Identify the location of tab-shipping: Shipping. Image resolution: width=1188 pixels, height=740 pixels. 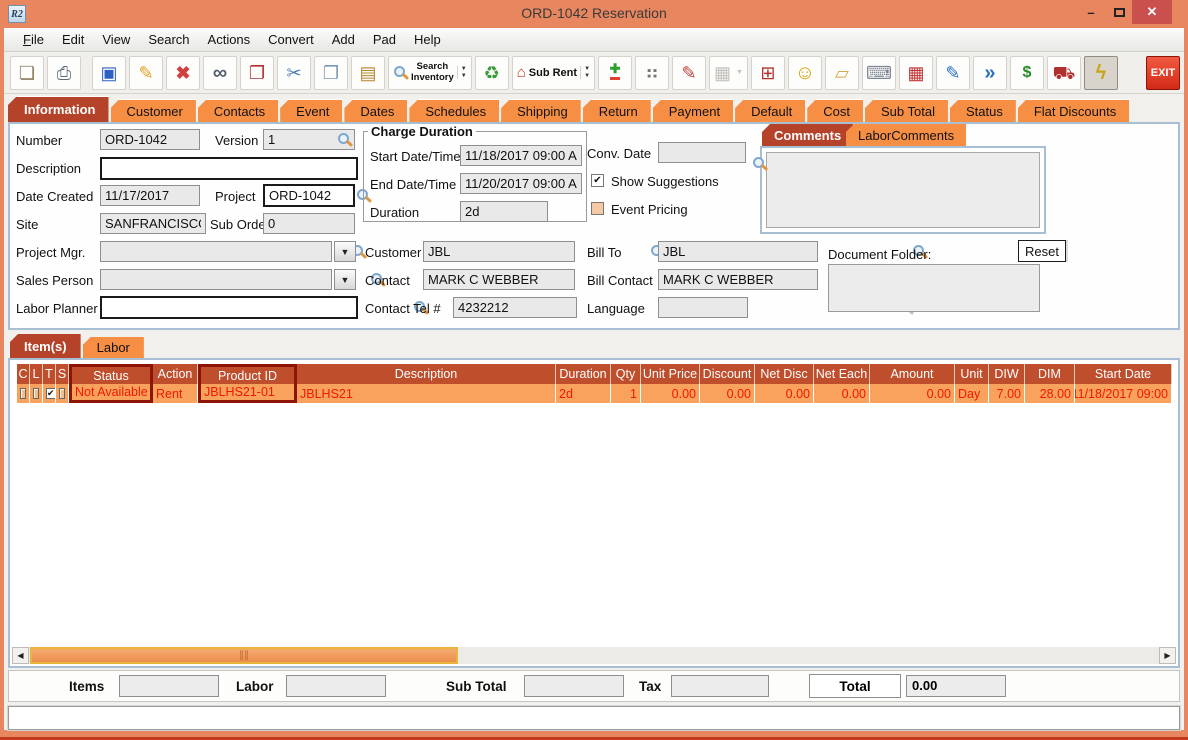
(541, 110).